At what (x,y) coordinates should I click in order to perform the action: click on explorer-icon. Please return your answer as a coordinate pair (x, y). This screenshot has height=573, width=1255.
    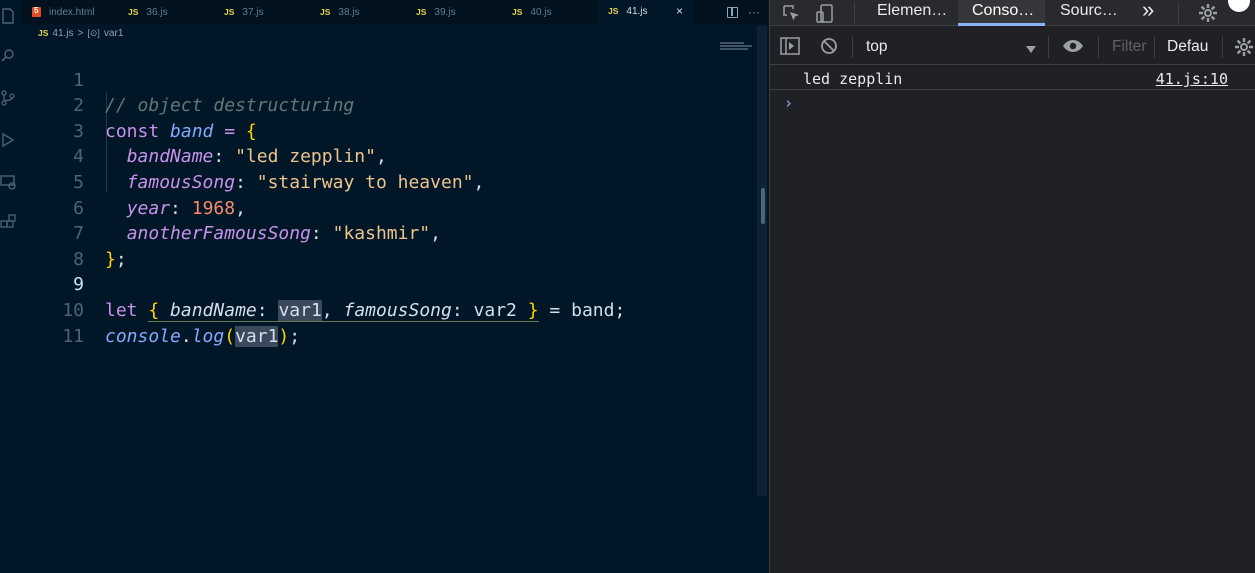
    Looking at the image, I should click on (8, 16).